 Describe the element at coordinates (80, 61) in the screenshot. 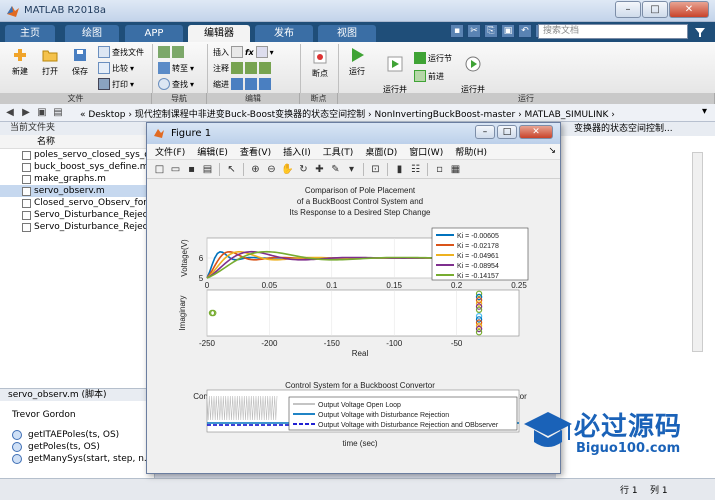

I see `save-button: 保存` at that location.